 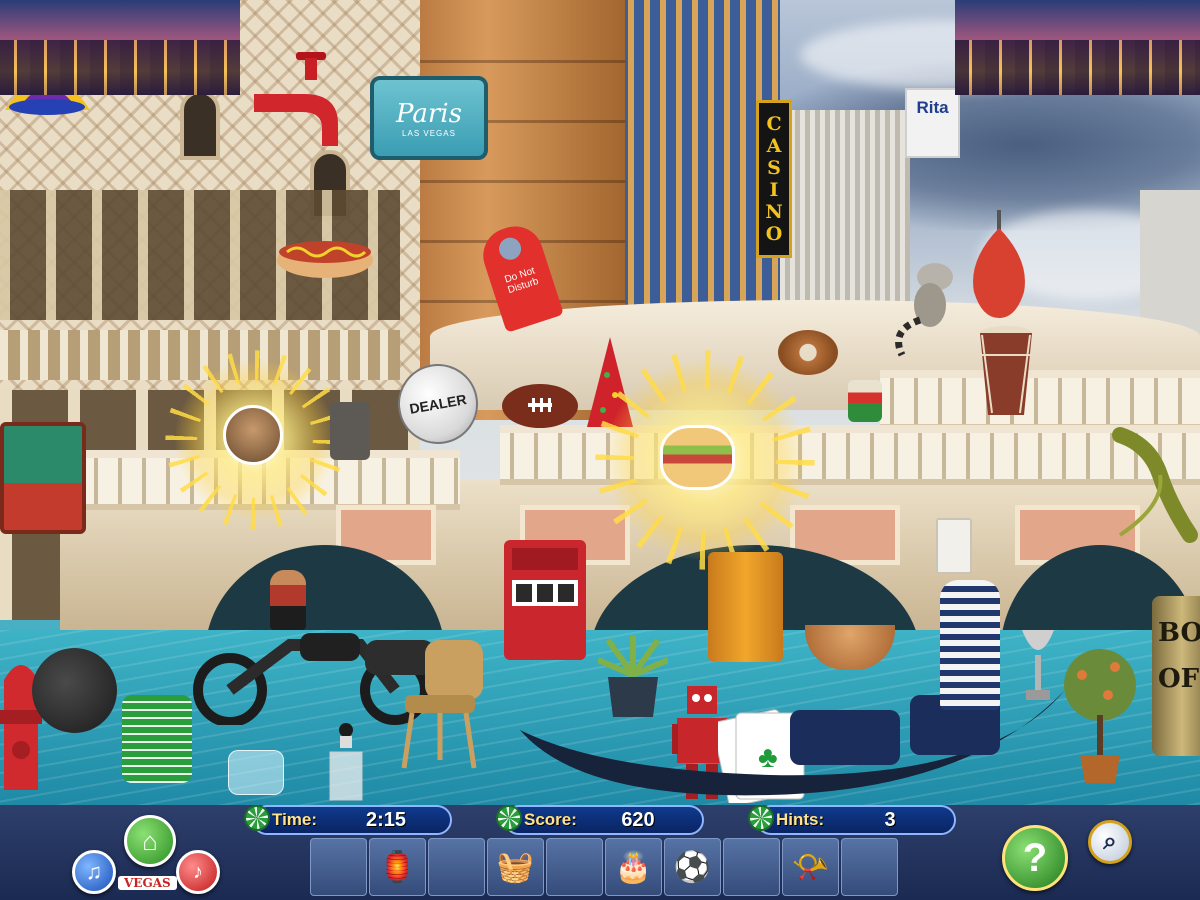 What do you see at coordinates (1038, 660) in the screenshot?
I see `trophy-icon` at bounding box center [1038, 660].